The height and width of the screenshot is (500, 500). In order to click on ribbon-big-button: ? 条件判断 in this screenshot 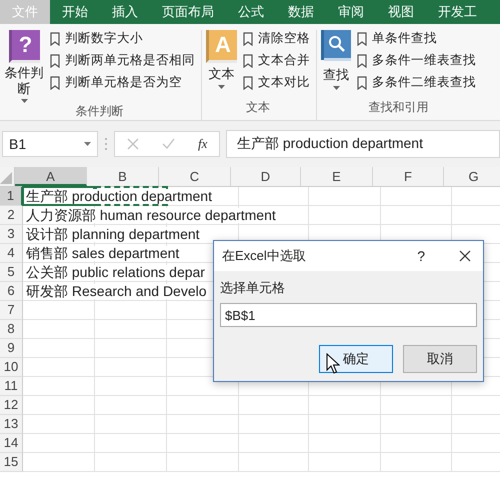, I will do `click(24, 66)`.